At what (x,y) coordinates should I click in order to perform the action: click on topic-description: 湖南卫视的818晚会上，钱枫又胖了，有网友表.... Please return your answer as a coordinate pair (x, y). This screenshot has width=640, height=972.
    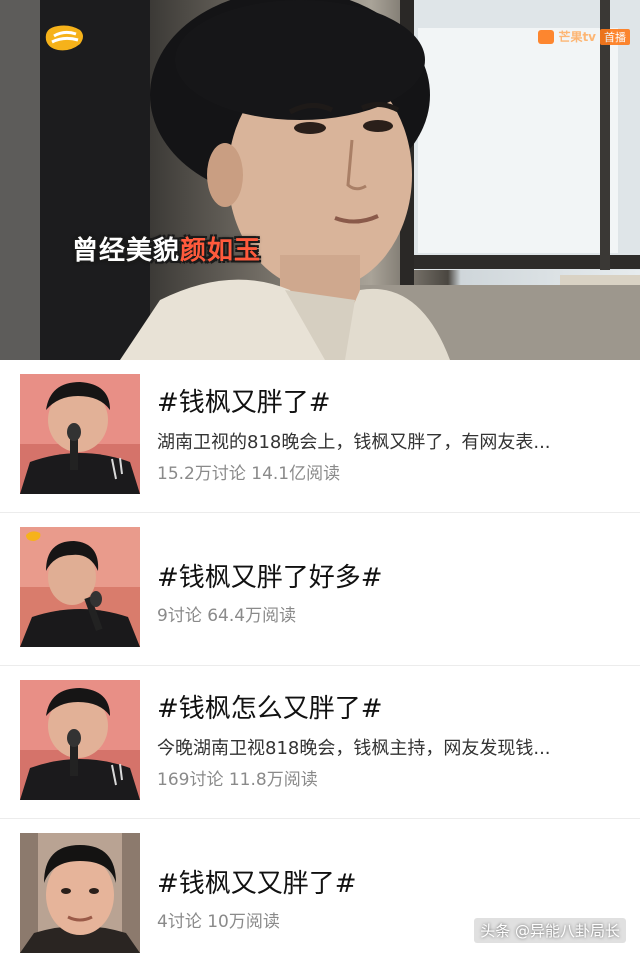
    Looking at the image, I should click on (354, 442).